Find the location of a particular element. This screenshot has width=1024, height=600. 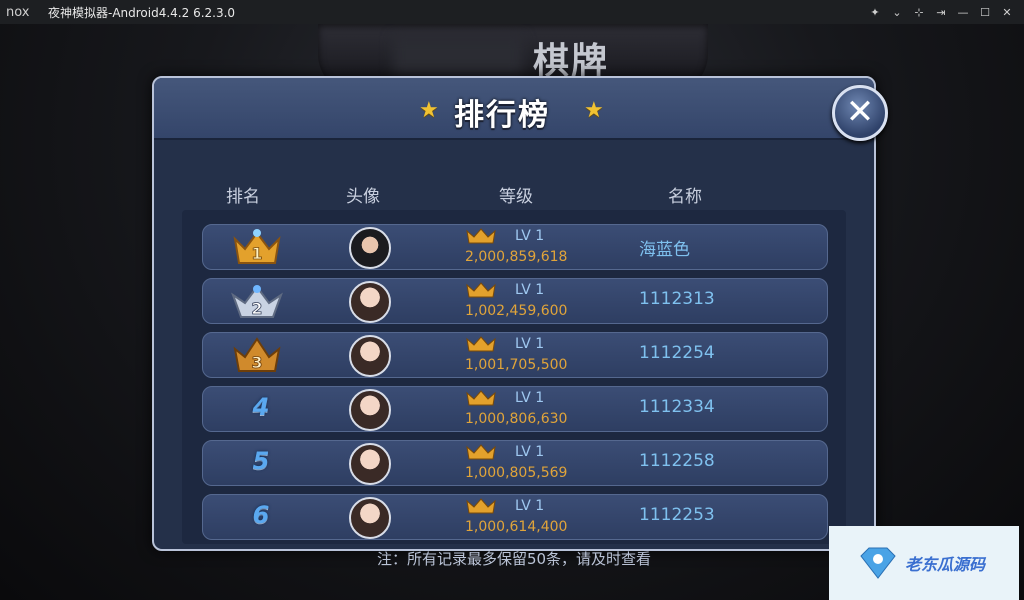

rank-number: 6 is located at coordinates (261, 515).